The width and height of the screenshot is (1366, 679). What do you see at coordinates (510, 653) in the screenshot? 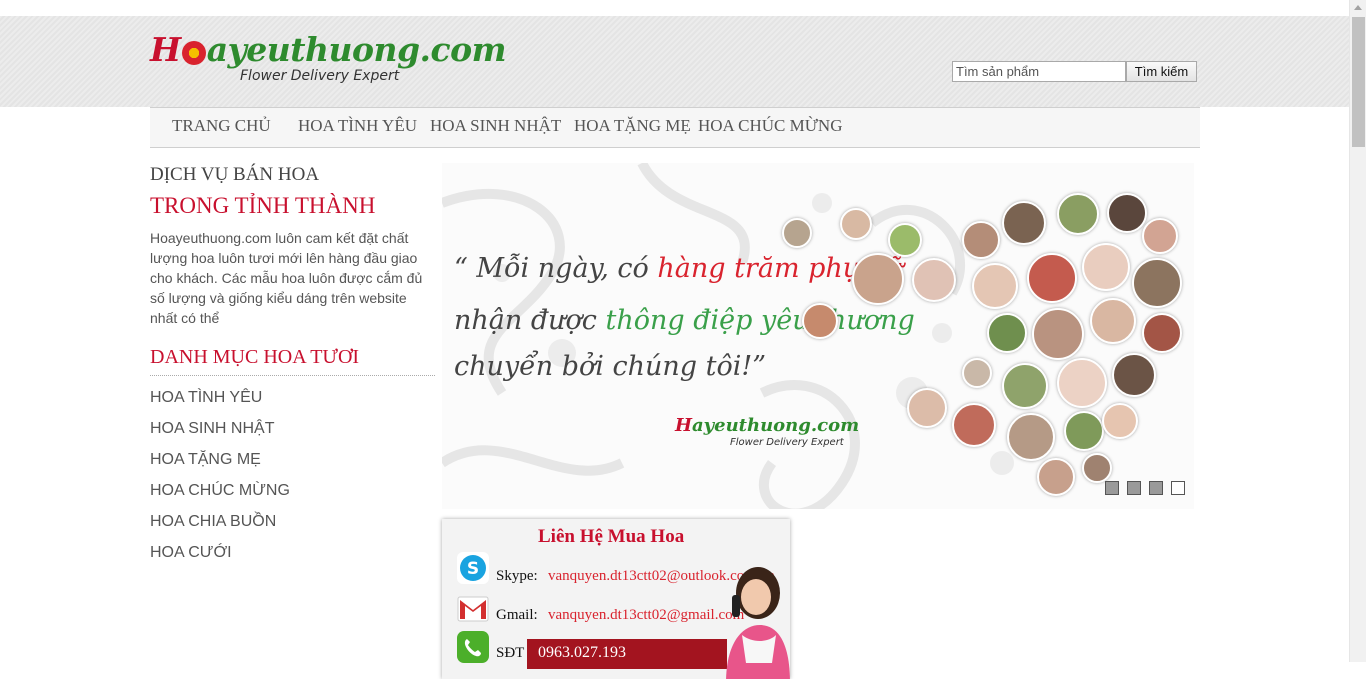
I see `phone-label: SĐT` at bounding box center [510, 653].